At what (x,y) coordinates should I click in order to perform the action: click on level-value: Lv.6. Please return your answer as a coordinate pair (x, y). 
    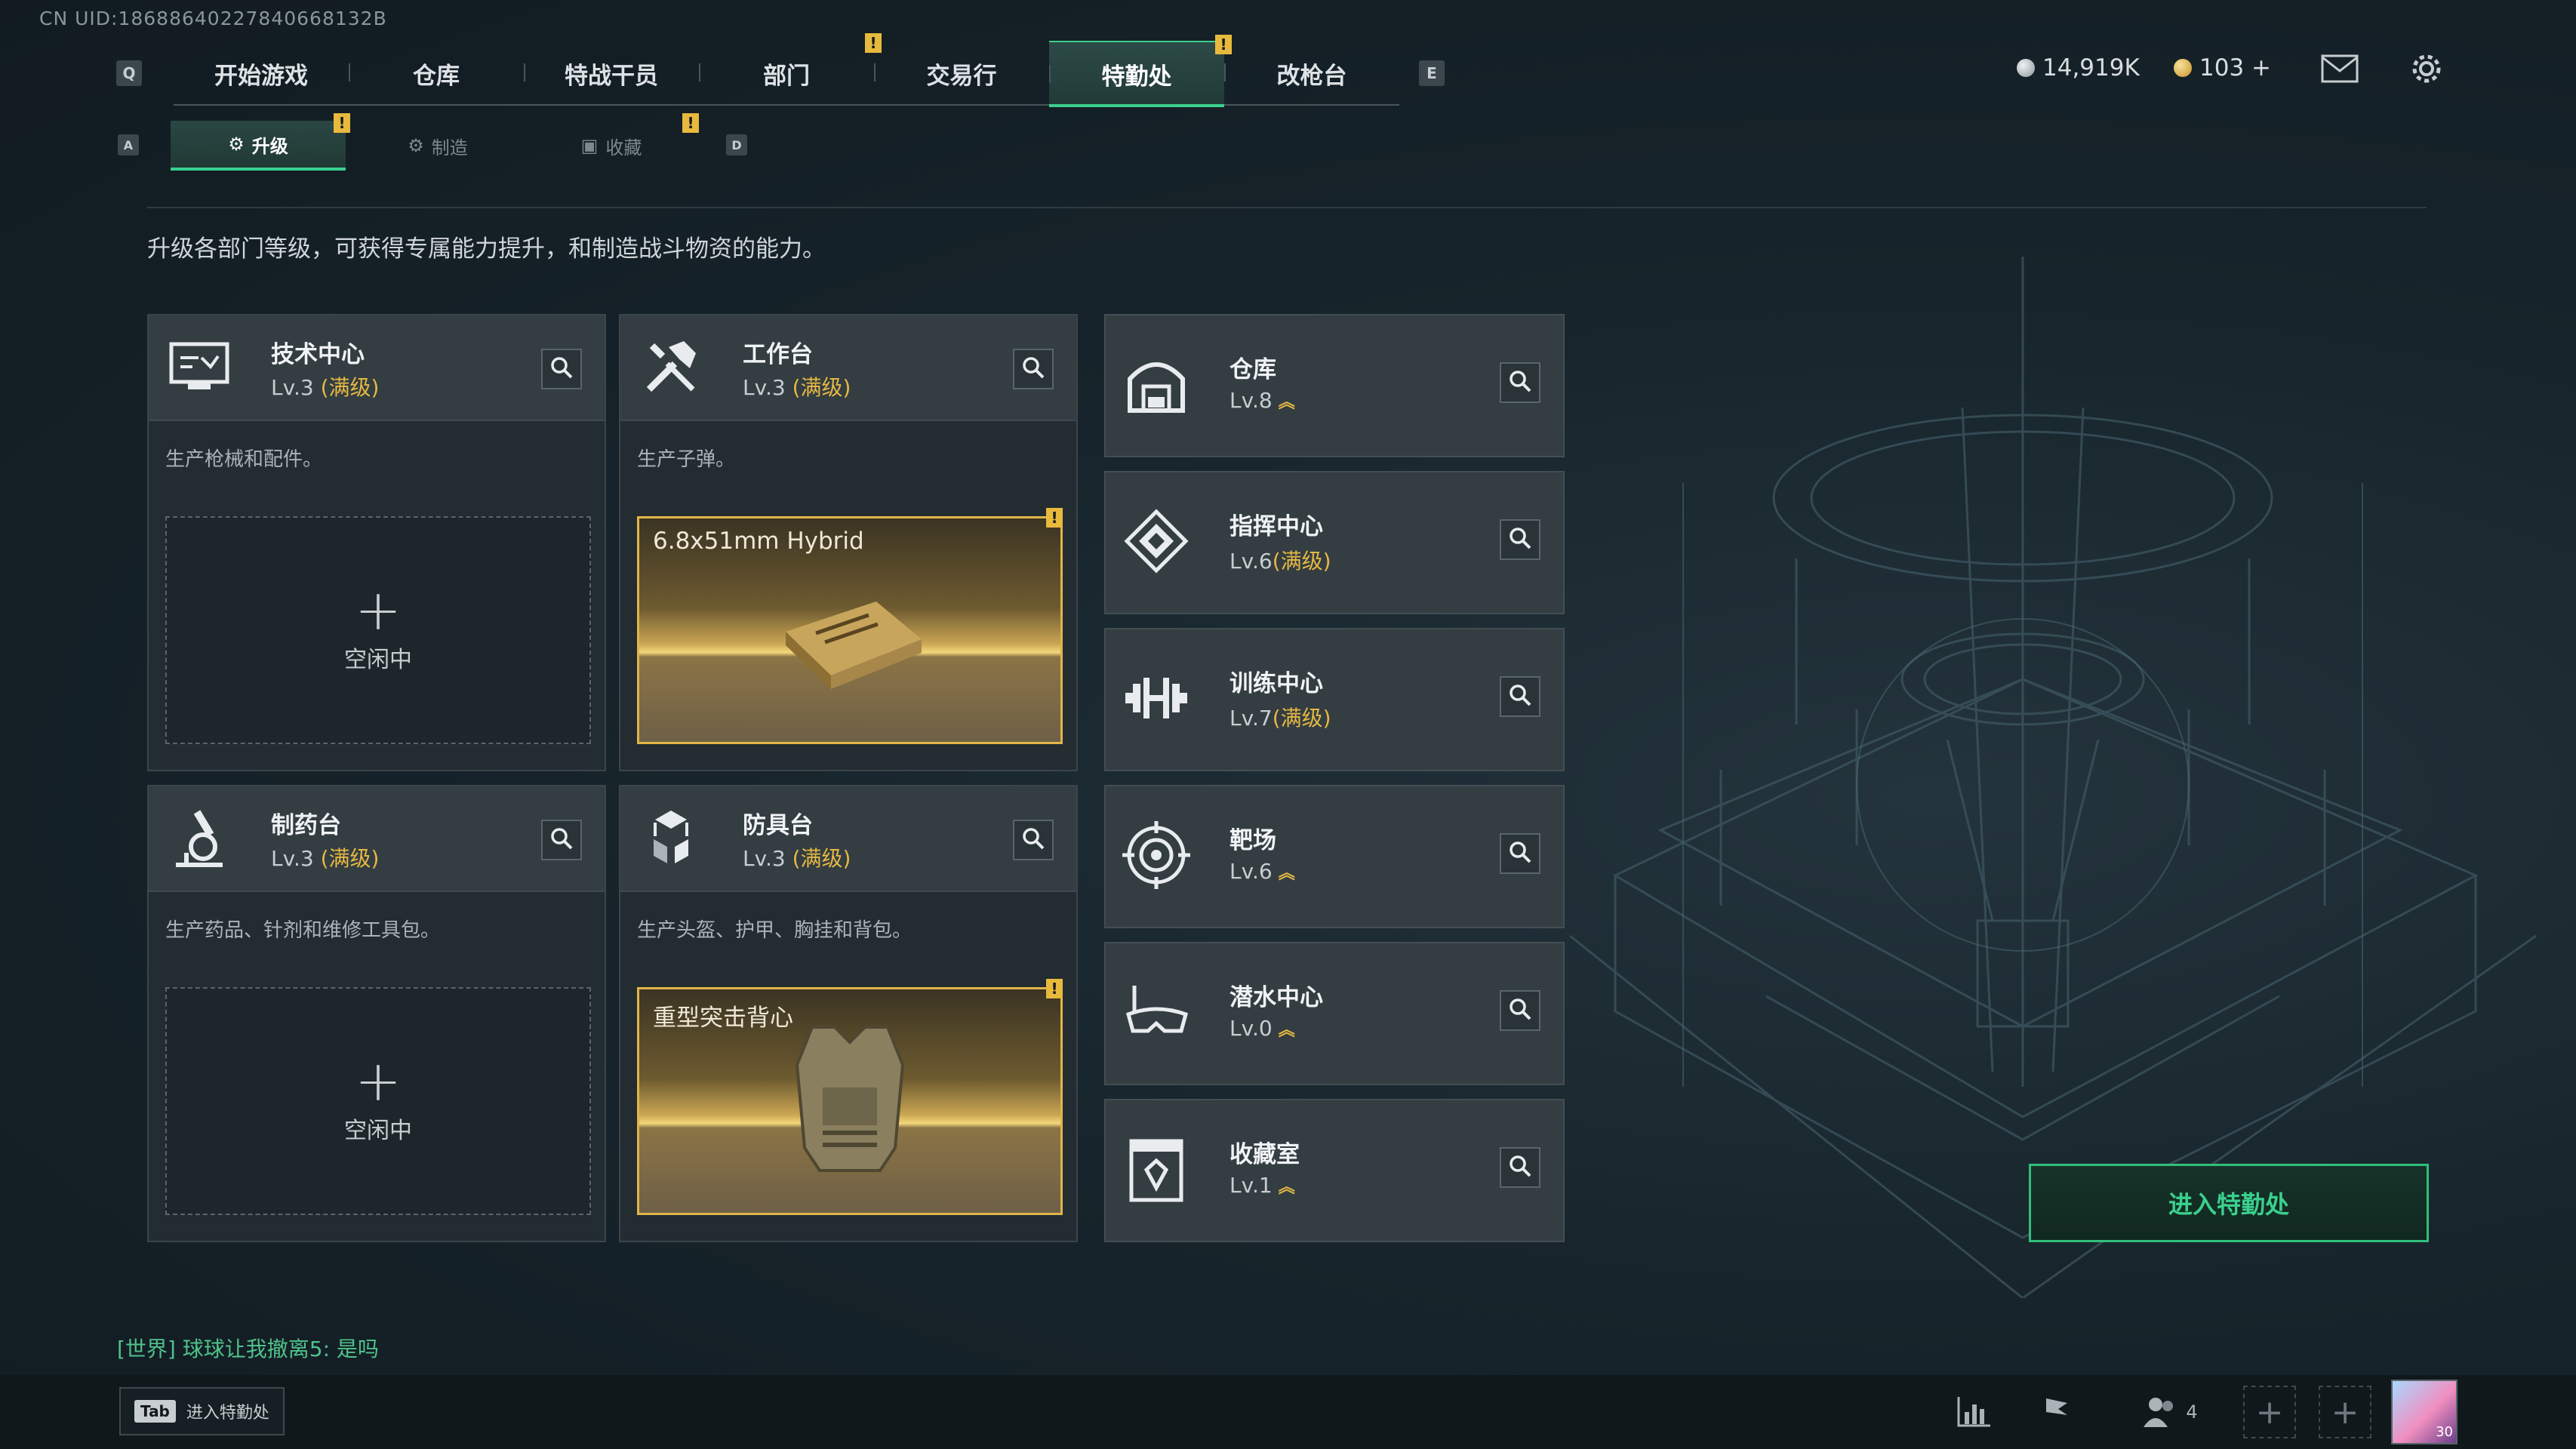
    Looking at the image, I should click on (1251, 871).